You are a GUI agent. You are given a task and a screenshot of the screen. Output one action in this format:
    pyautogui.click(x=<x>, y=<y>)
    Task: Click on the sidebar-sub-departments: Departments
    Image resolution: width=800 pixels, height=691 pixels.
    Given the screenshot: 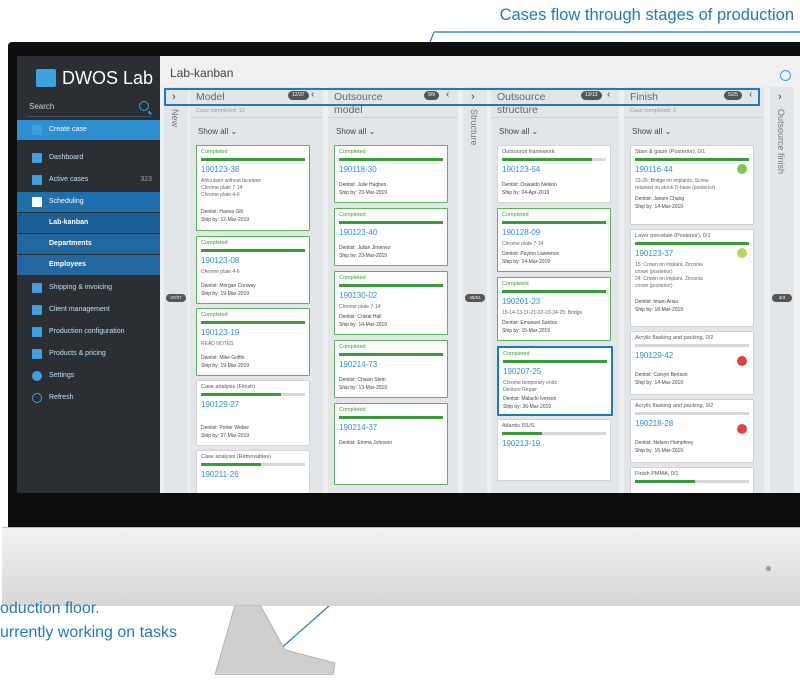 What is the action you would take?
    pyautogui.click(x=88, y=244)
    